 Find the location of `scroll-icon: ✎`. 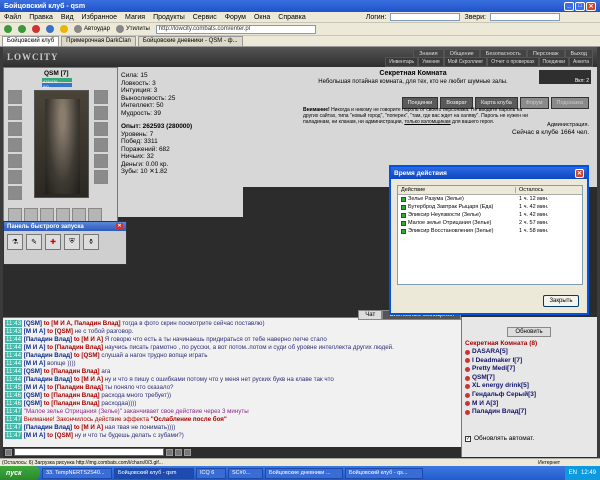

scroll-icon: ✎ is located at coordinates (34, 242).